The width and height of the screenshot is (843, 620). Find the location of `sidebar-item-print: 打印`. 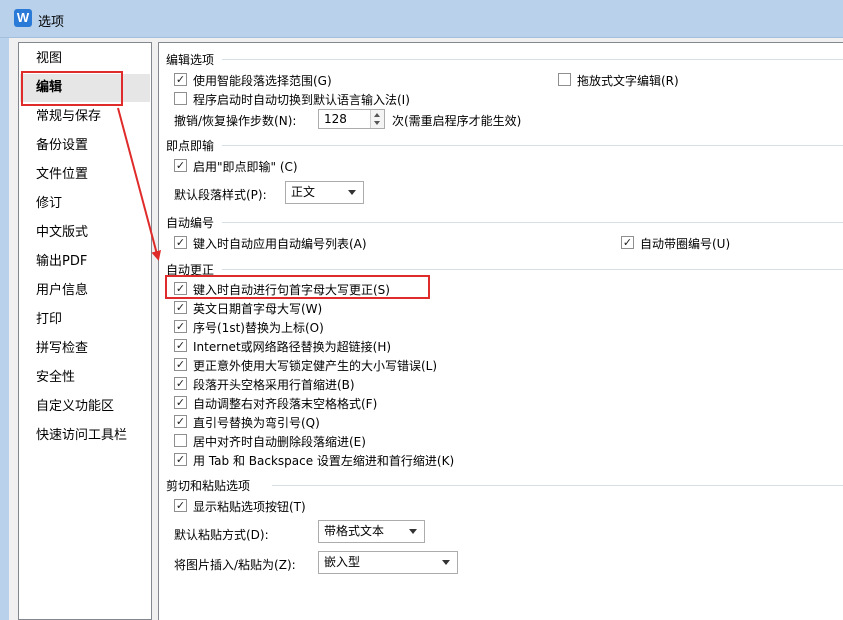

sidebar-item-print: 打印 is located at coordinates (85, 320).